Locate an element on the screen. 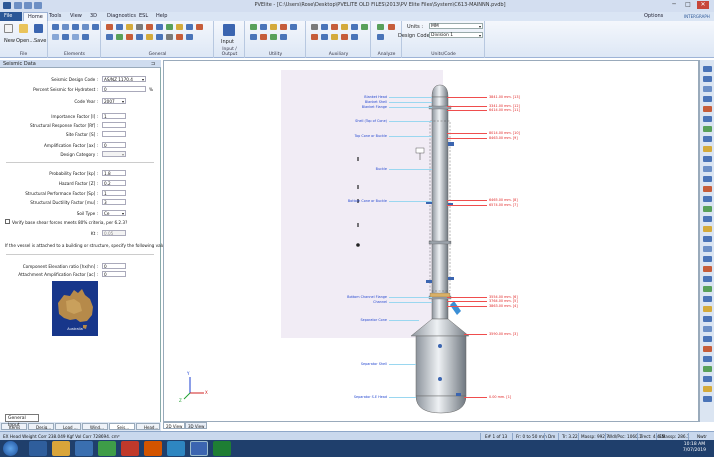  quick-undo-icon is located at coordinates (28, 5).